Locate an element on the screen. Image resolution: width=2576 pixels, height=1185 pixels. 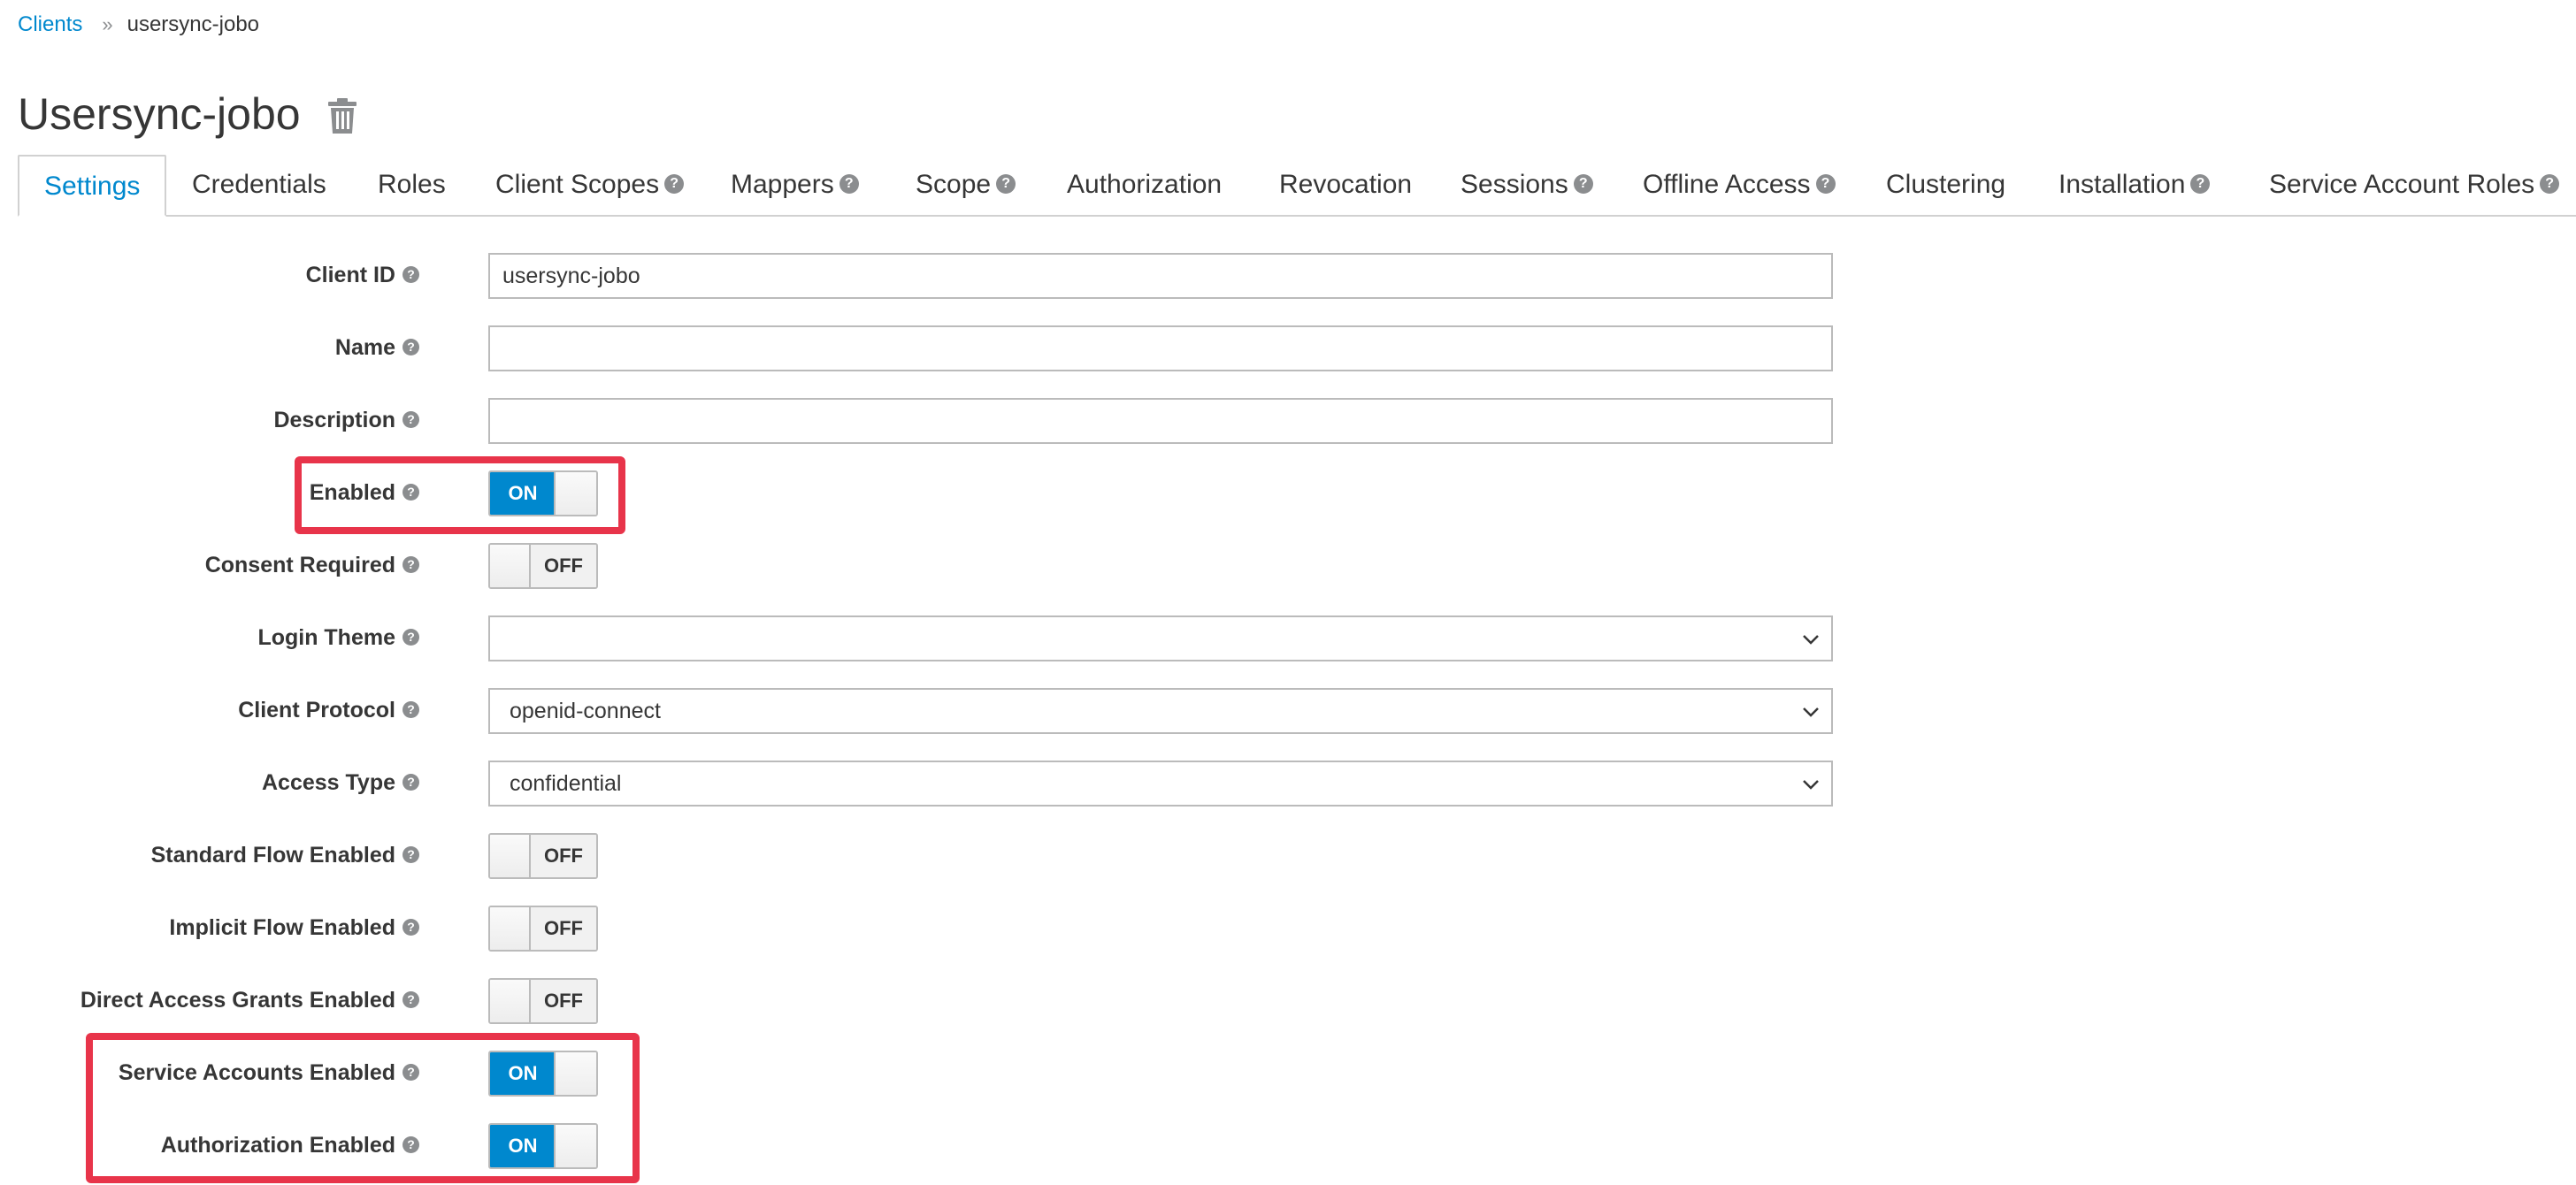
tab-label: Credentials is located at coordinates (259, 184).